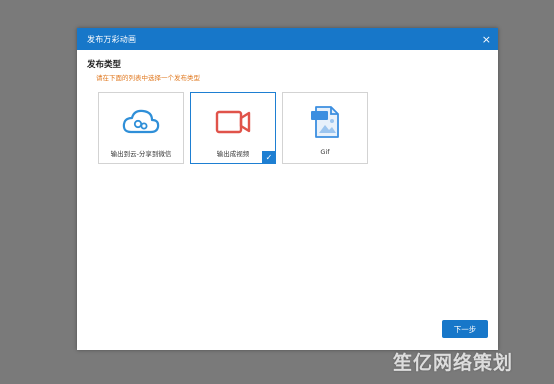 This screenshot has height=384, width=554. Describe the element at coordinates (233, 154) in the screenshot. I see `option-label: 输出成视频` at that location.